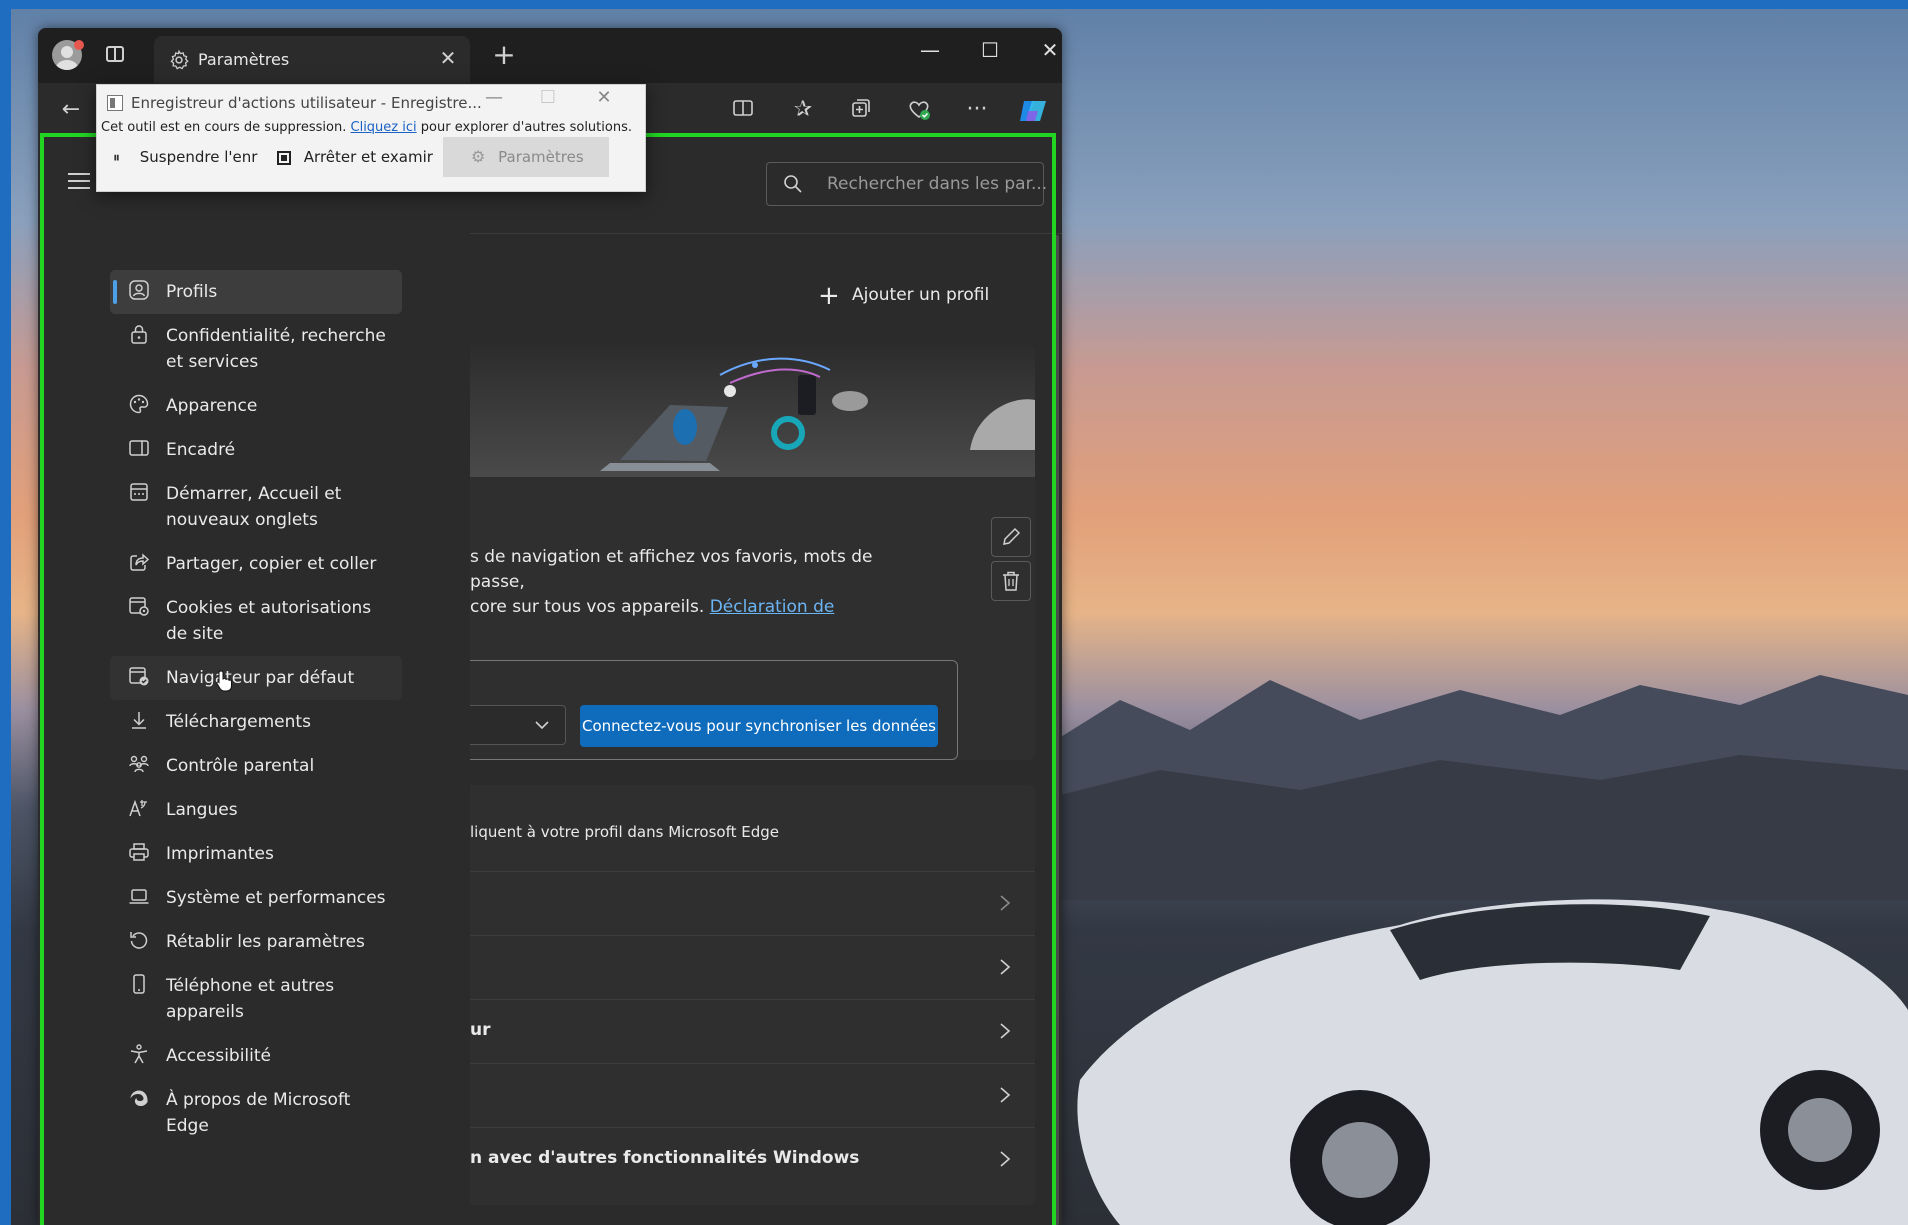 This screenshot has height=1225, width=1908. I want to click on sidebar-item-label: Partager, copier et coller, so click(271, 564).